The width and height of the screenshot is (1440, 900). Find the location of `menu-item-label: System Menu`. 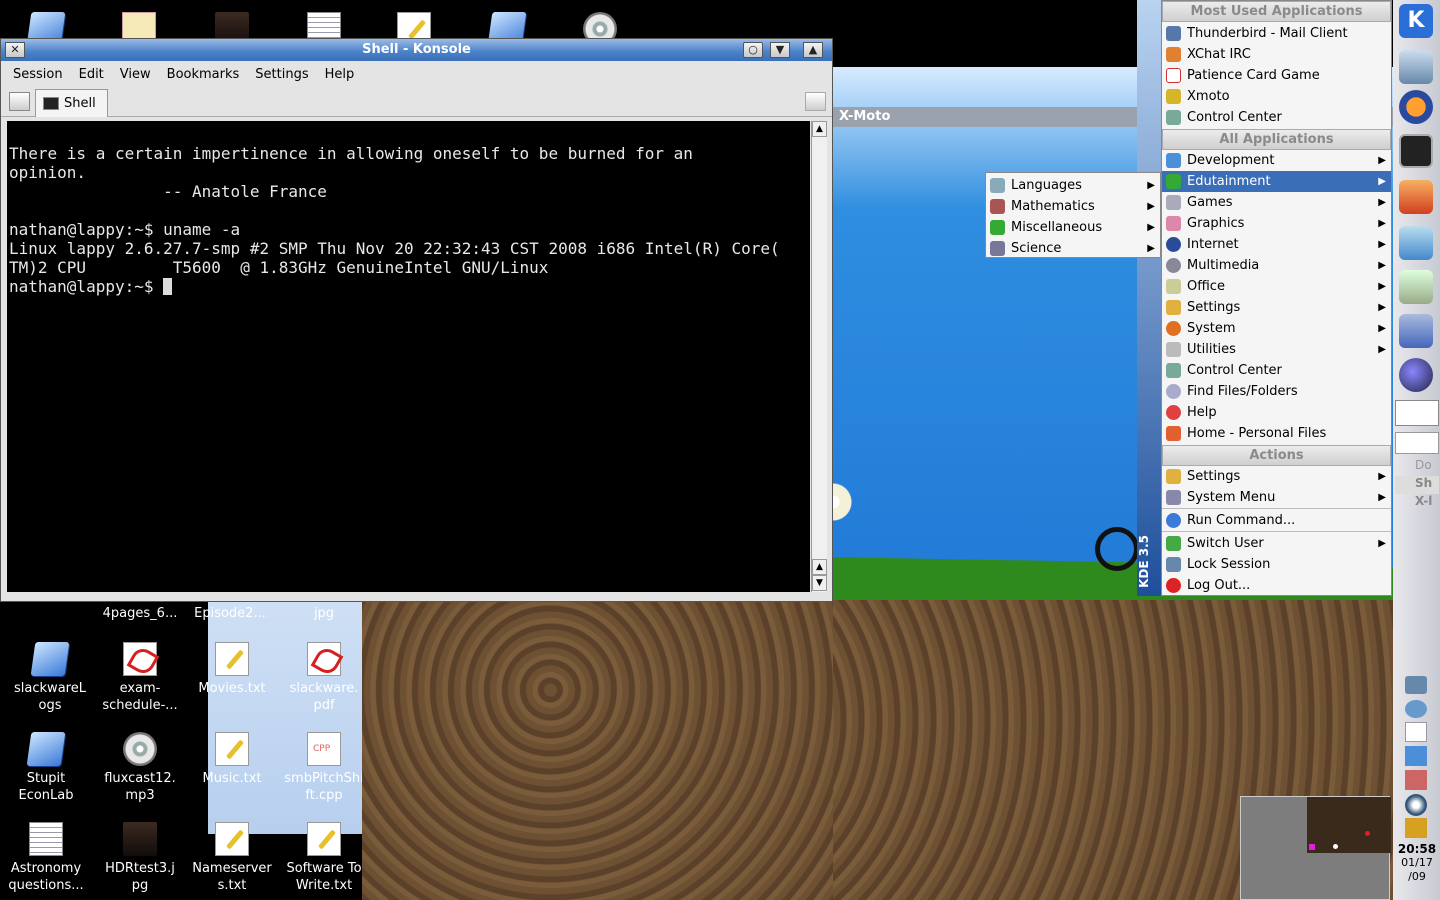

menu-item-label: System Menu is located at coordinates (1231, 497).